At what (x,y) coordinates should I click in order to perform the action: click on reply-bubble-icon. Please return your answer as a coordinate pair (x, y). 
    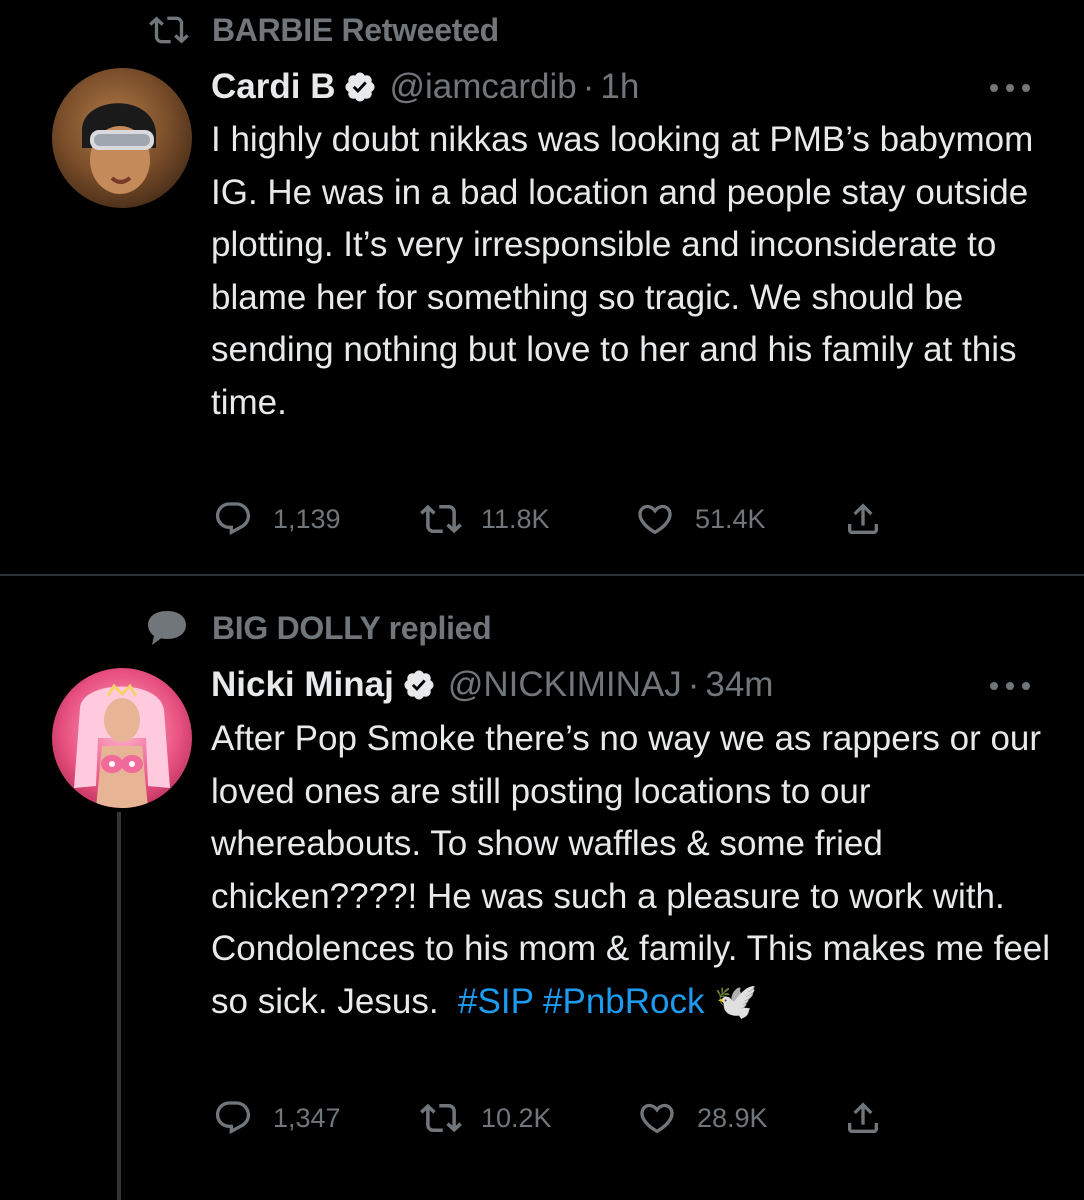
    Looking at the image, I should click on (169, 628).